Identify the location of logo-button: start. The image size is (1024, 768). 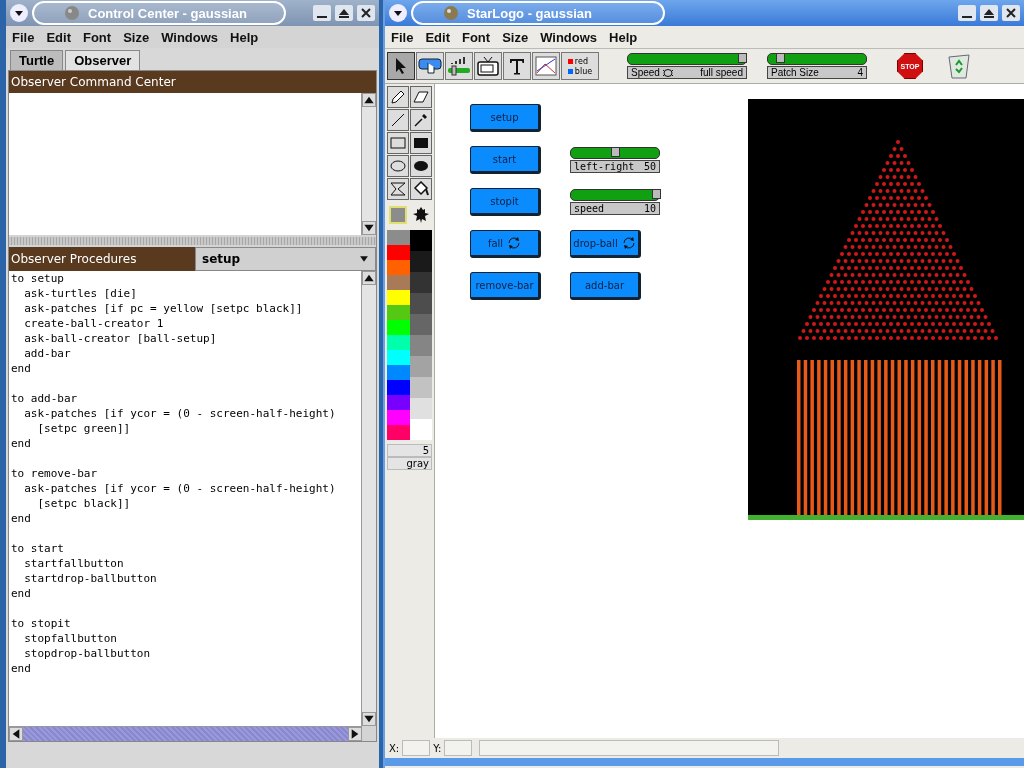
(505, 160).